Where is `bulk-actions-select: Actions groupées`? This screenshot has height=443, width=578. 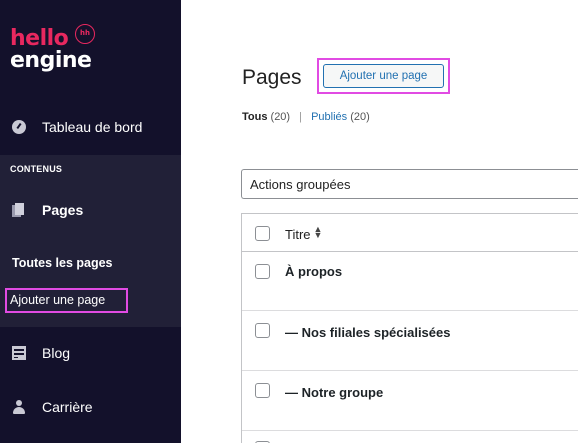
bulk-actions-select: Actions groupées is located at coordinates (409, 184).